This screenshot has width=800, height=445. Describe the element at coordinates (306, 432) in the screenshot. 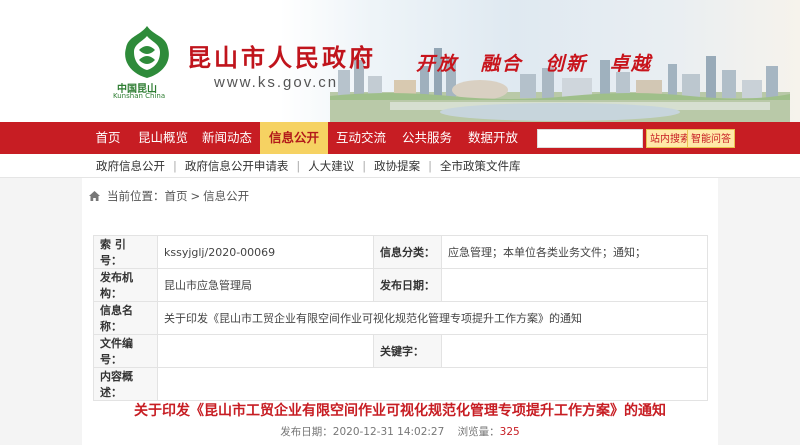

I see `document-date-label: 发布日期：` at that location.